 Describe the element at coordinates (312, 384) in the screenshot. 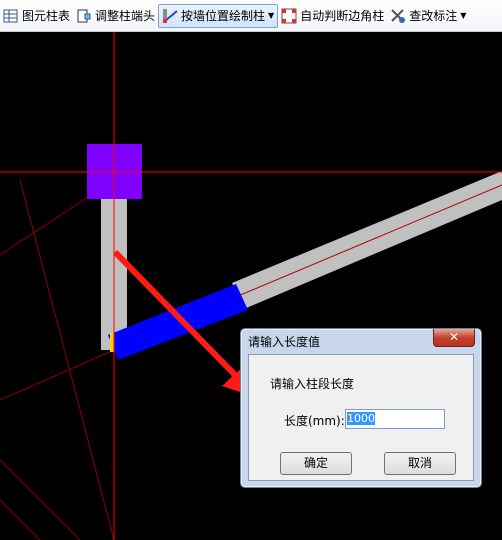

I see `dialog-prompt: 请输入柱段长度` at that location.